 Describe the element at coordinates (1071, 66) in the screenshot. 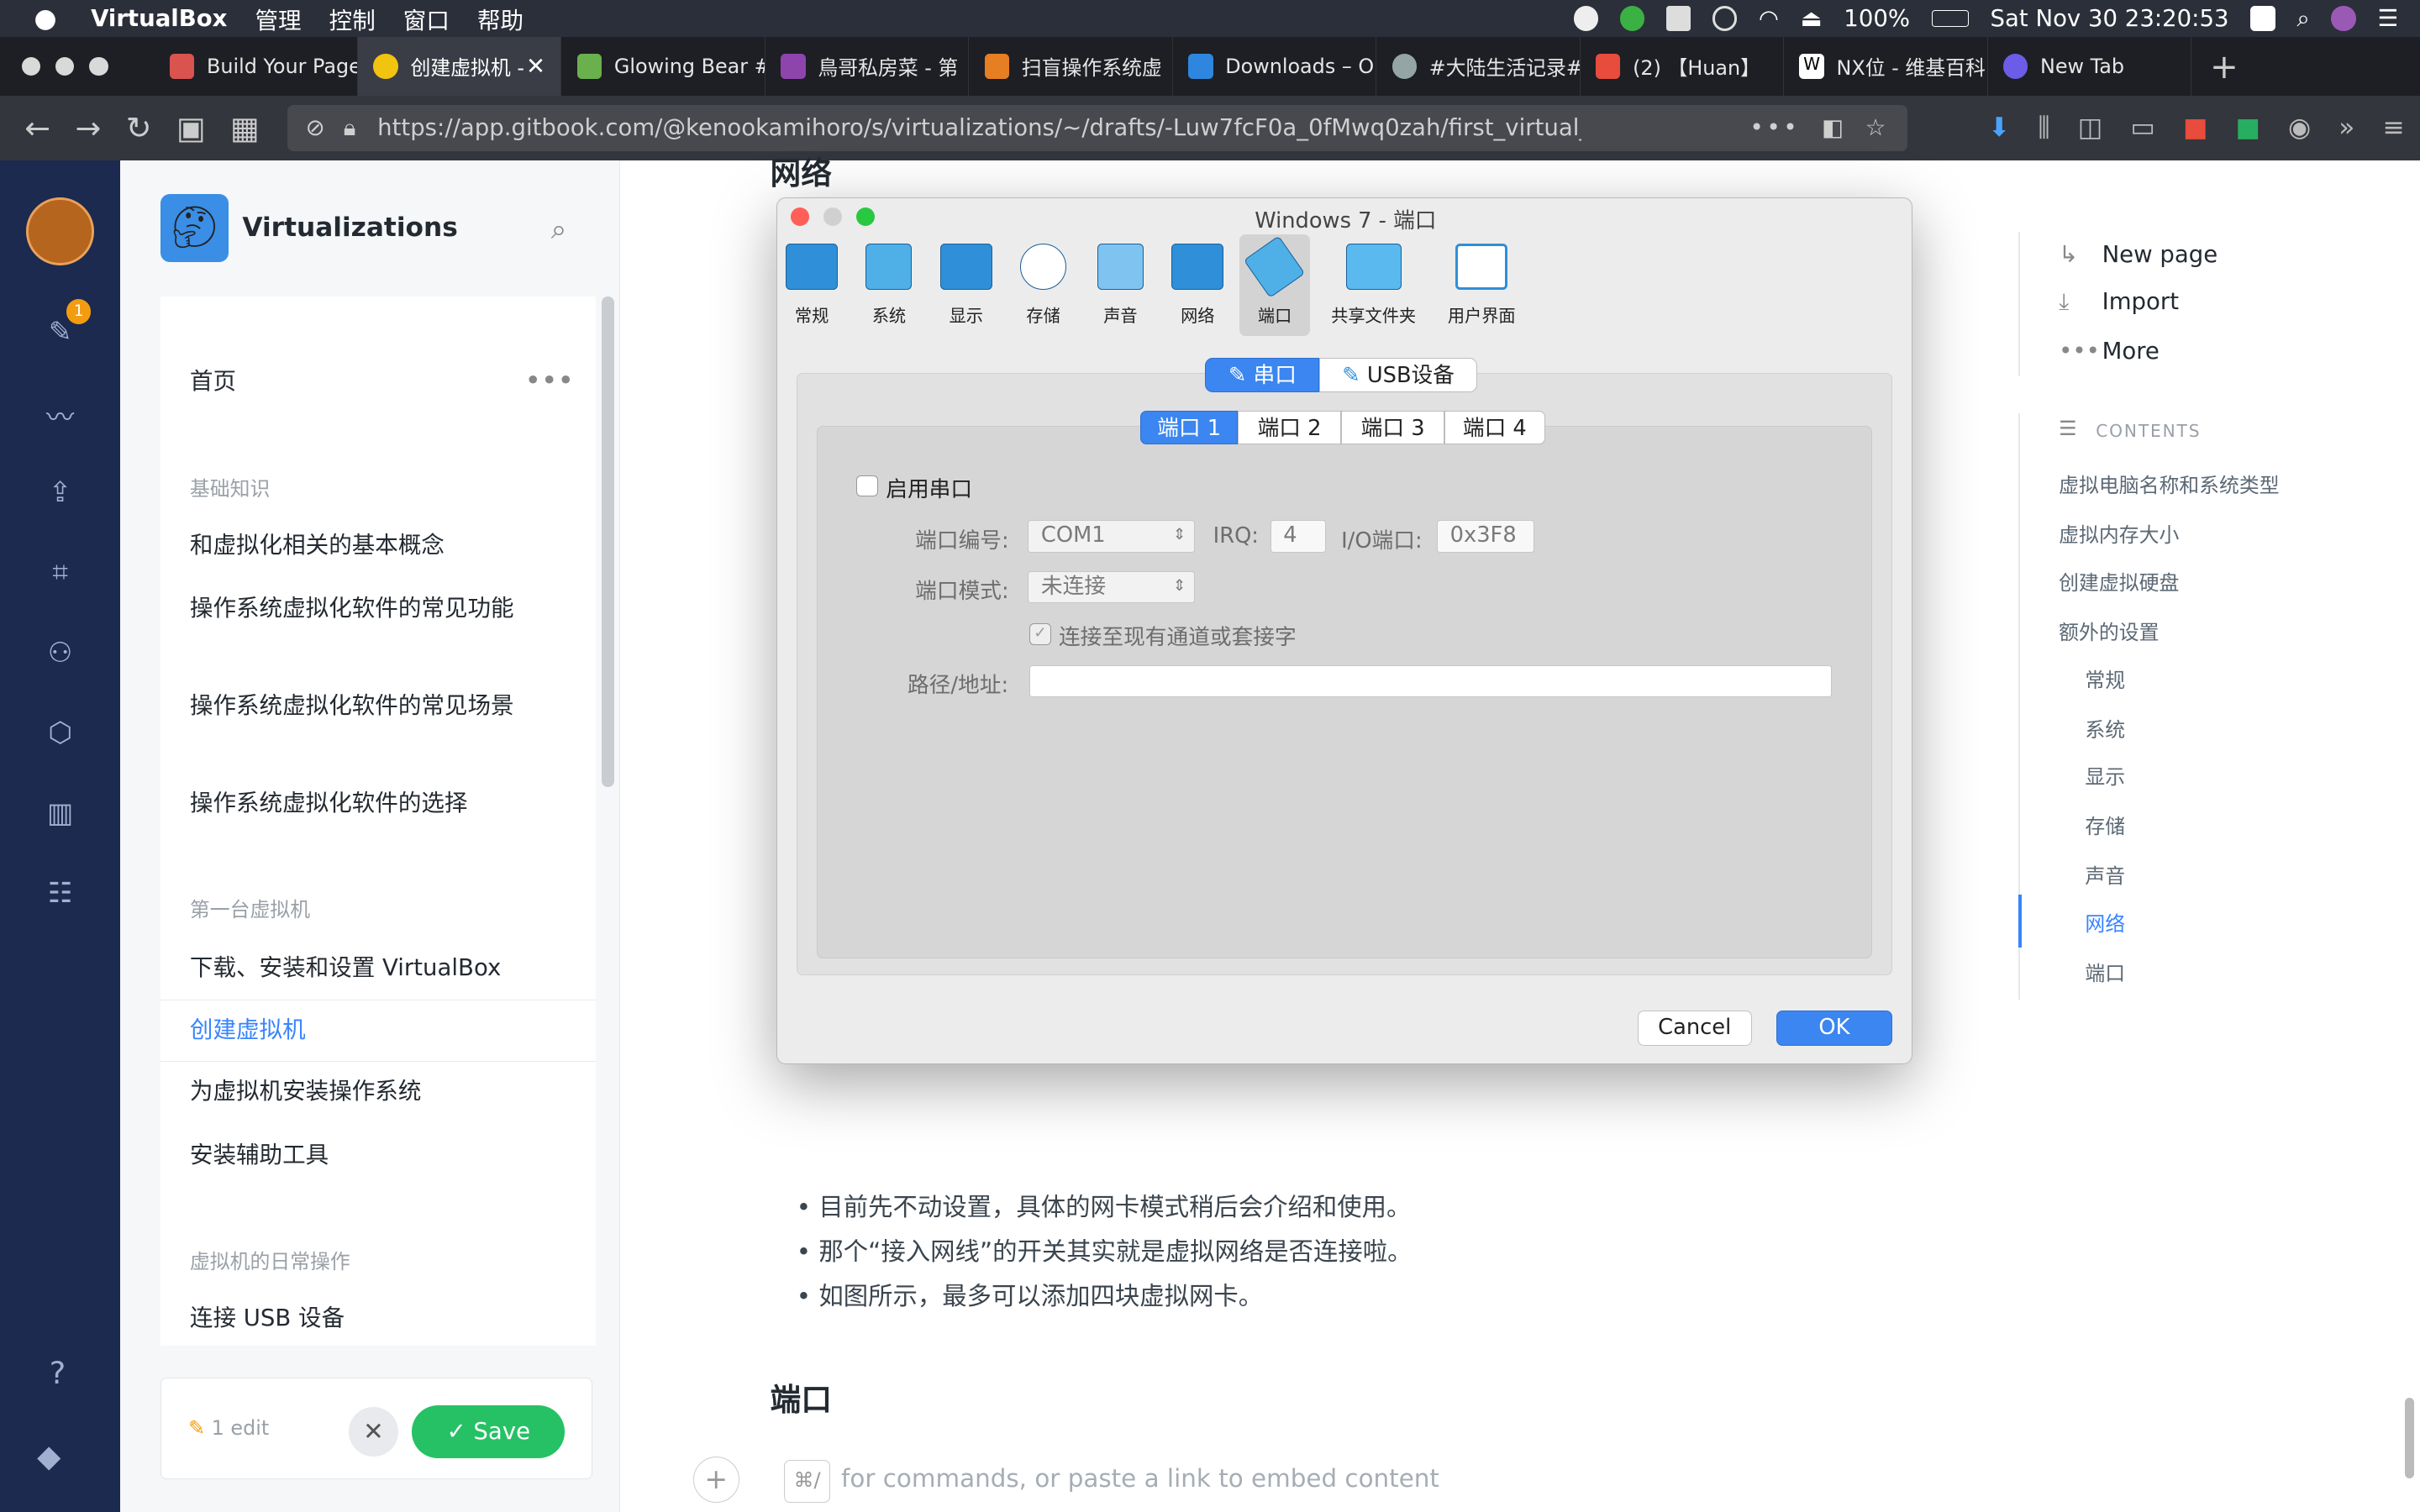

I see `browser-tab: 扫盲操作系统虚` at that location.